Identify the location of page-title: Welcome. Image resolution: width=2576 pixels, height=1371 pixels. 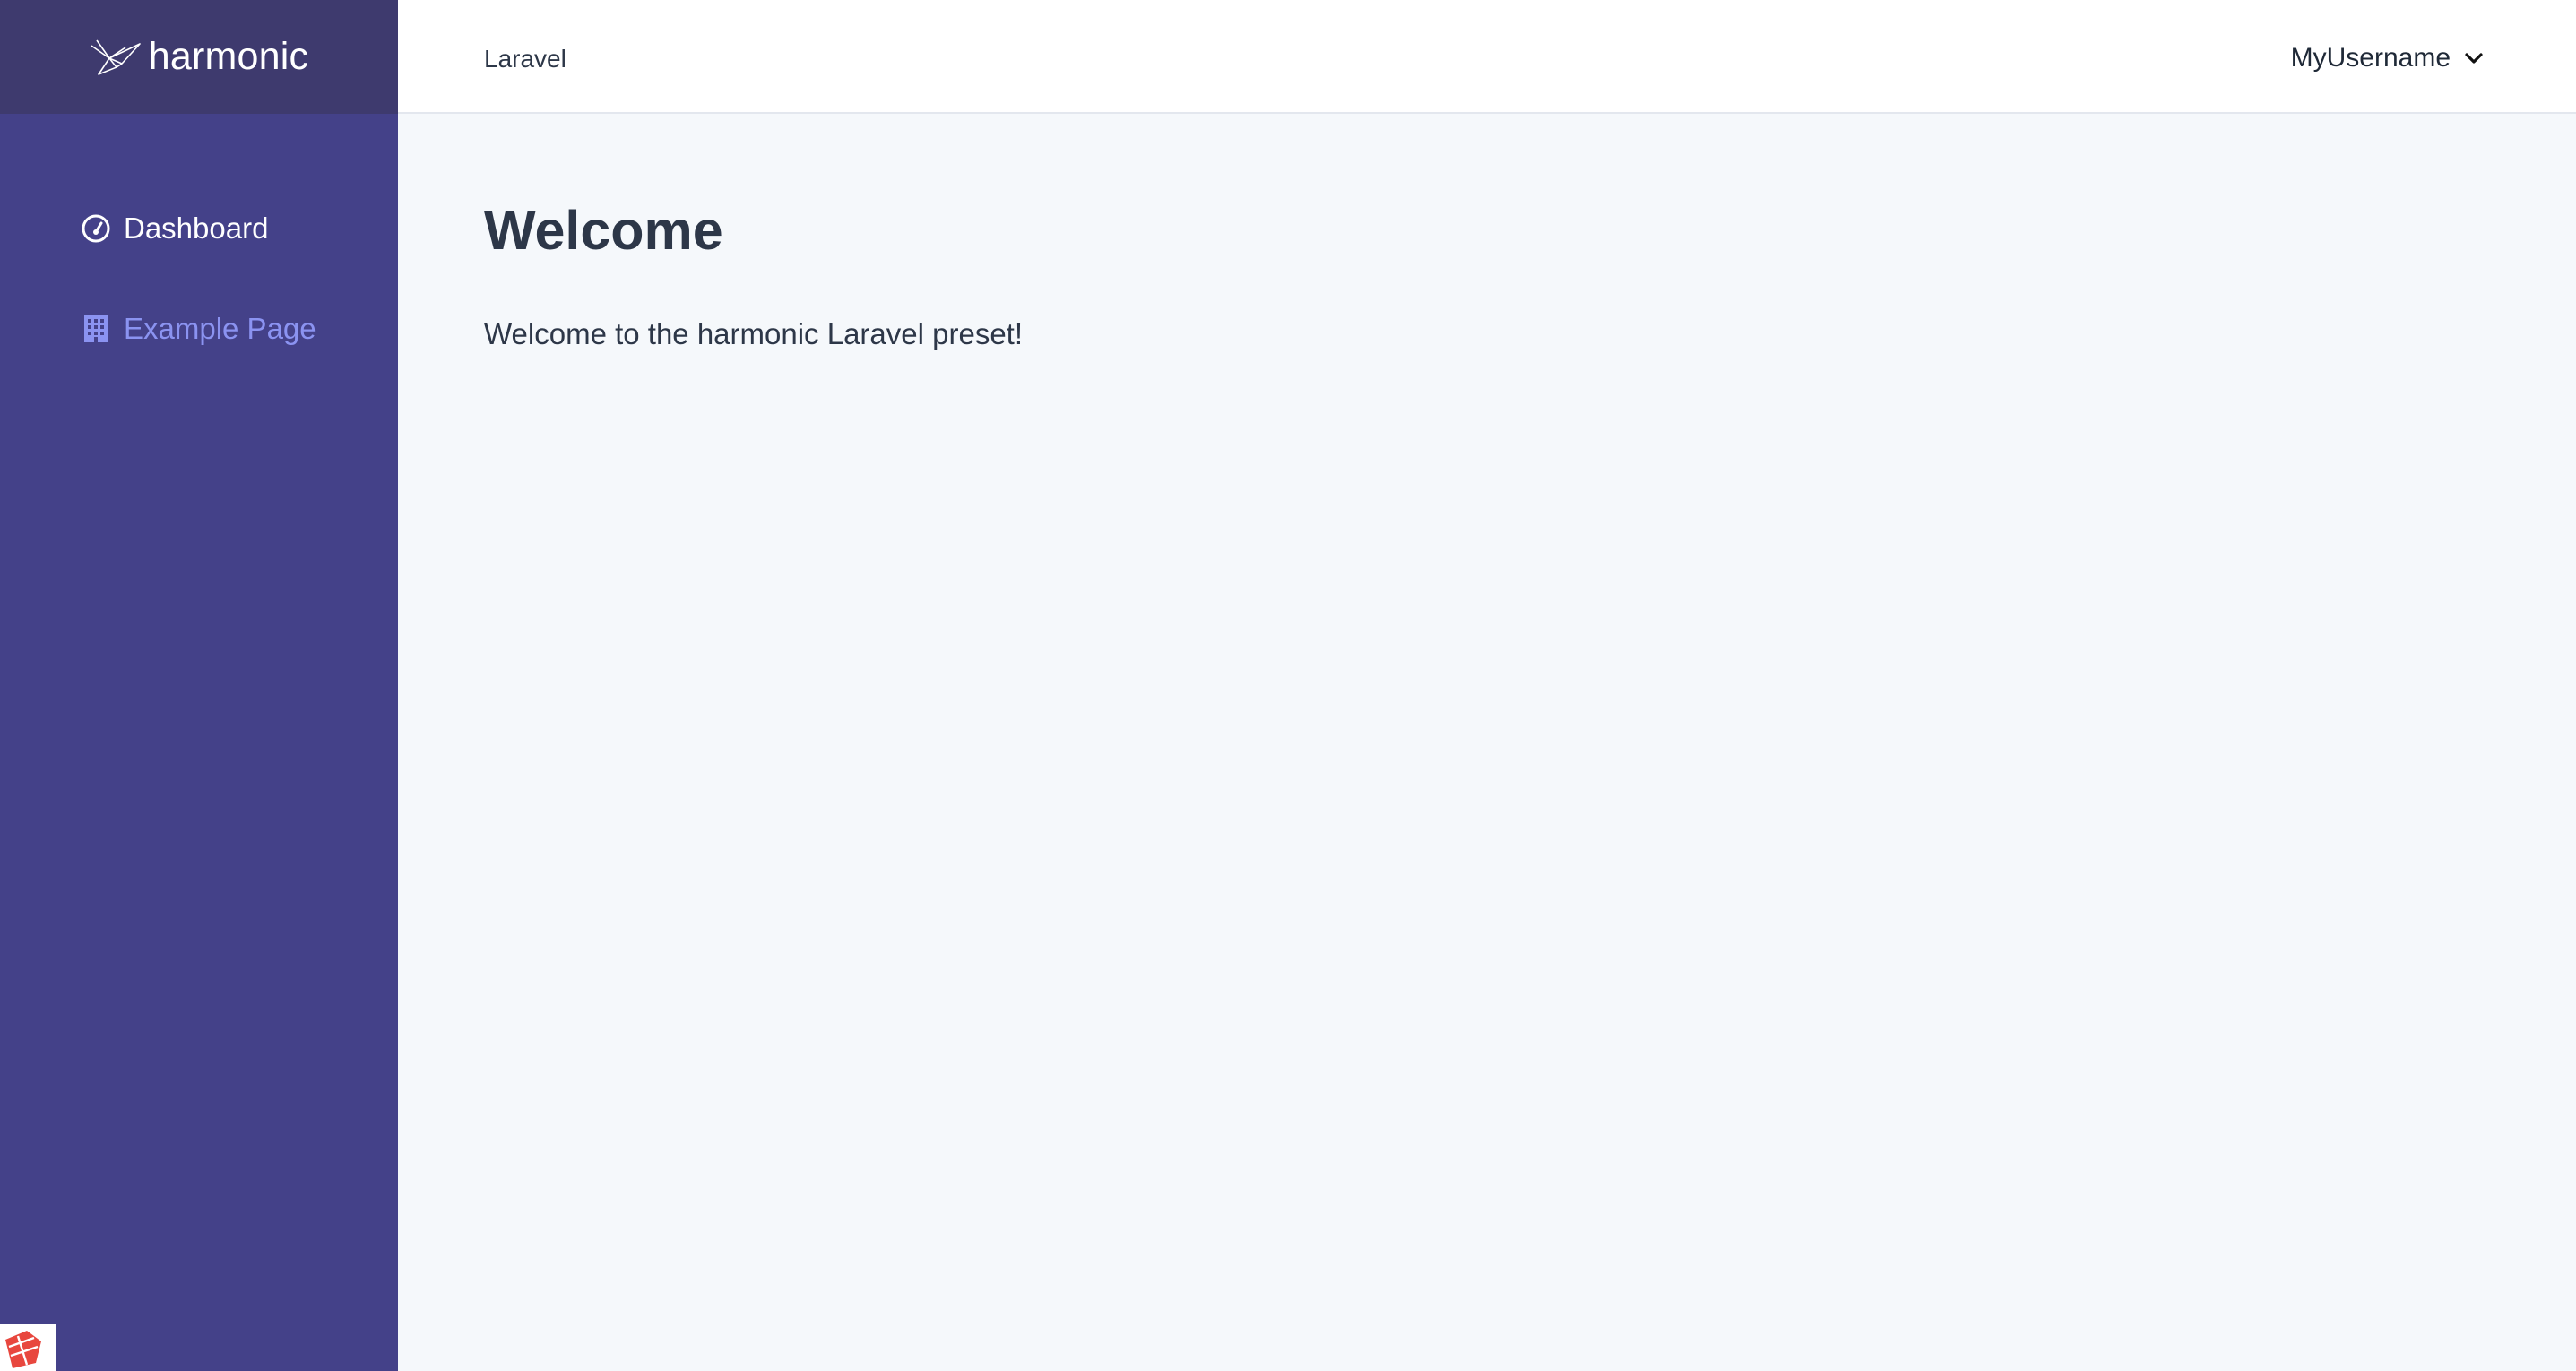
(603, 230).